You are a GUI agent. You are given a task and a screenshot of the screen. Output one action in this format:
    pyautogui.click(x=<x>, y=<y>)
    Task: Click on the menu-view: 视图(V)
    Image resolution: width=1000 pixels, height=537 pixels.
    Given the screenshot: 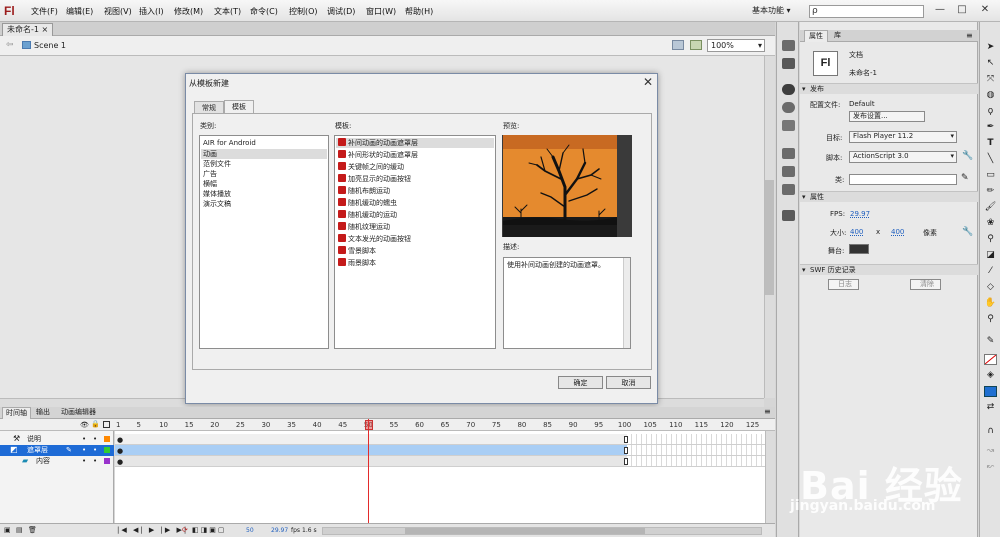 What is the action you would take?
    pyautogui.click(x=118, y=11)
    